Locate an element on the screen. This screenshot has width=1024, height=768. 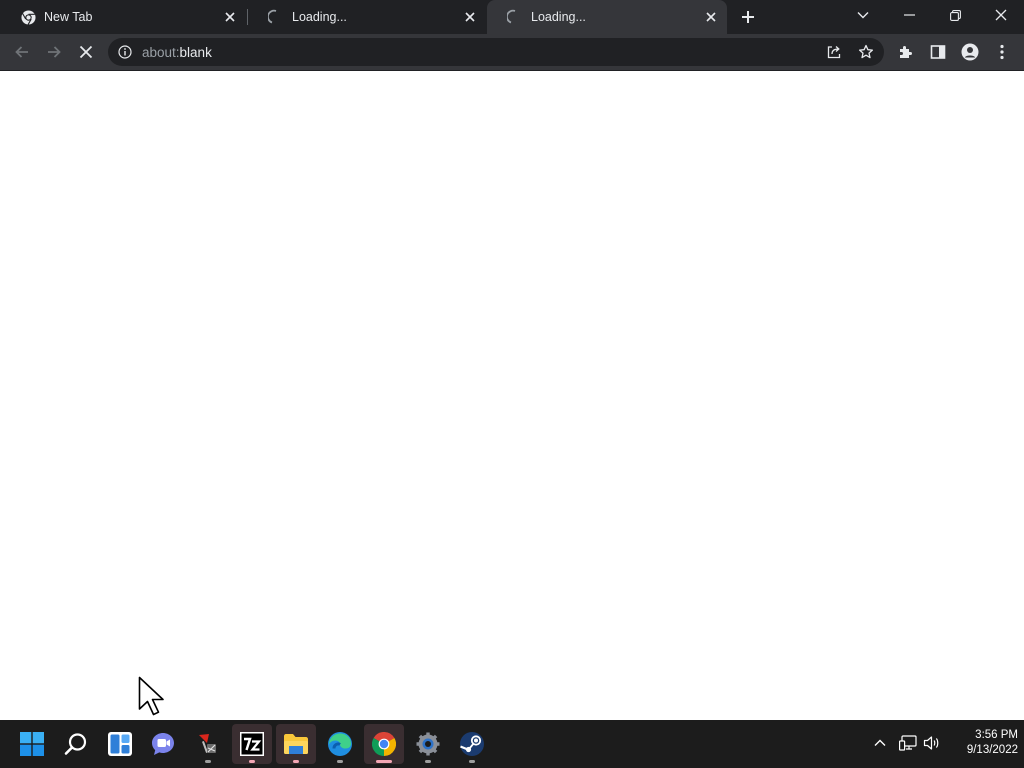
volume-icon is located at coordinates (931, 743).